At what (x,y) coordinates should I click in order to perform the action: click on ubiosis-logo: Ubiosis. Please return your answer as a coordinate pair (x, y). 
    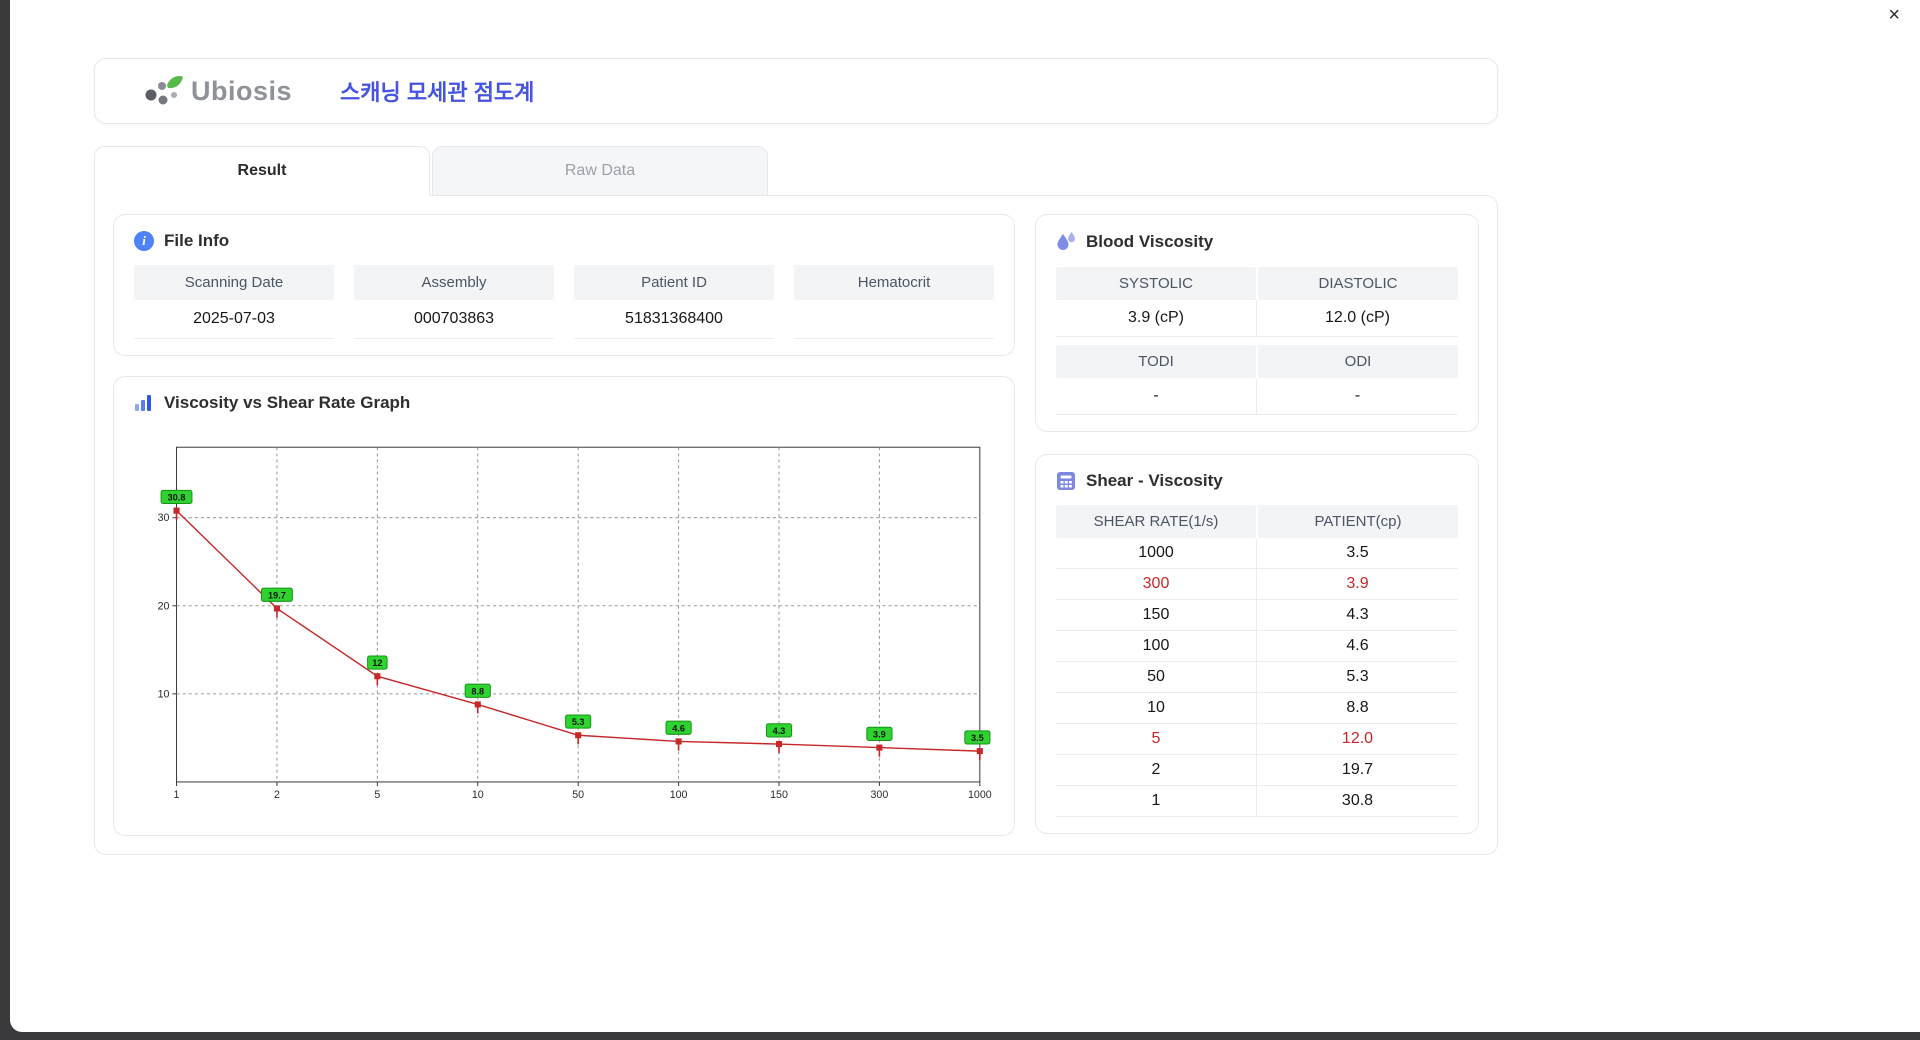
    Looking at the image, I should click on (216, 91).